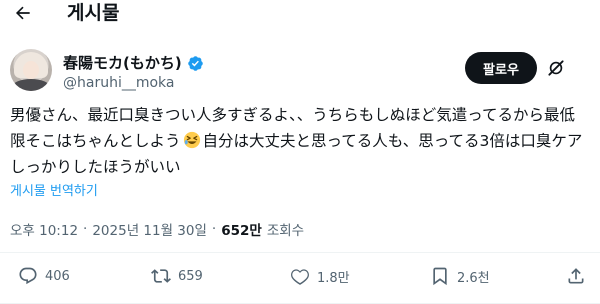 This screenshot has height=304, width=600. What do you see at coordinates (44, 229) in the screenshot?
I see `post-time: 오후 10:12` at bounding box center [44, 229].